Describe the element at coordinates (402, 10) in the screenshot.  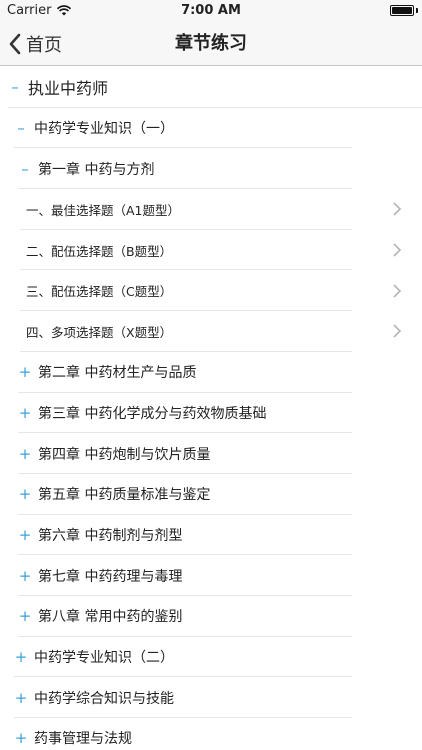
I see `battery-icon` at that location.